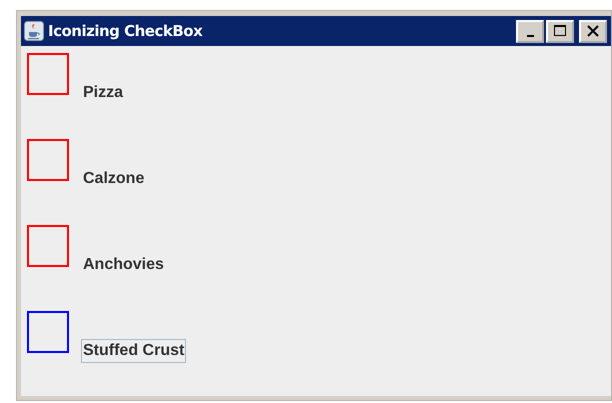  What do you see at coordinates (133, 351) in the screenshot?
I see `checkbox-label: Stuffed Crust` at bounding box center [133, 351].